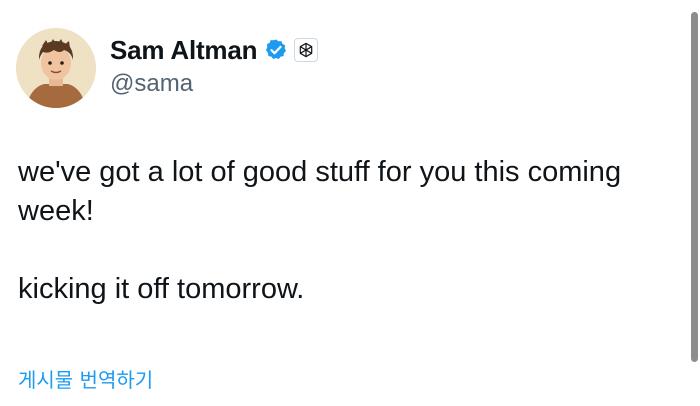 This screenshot has width=700, height=406. I want to click on author-block: Sam Altman @sama, so click(214, 66).